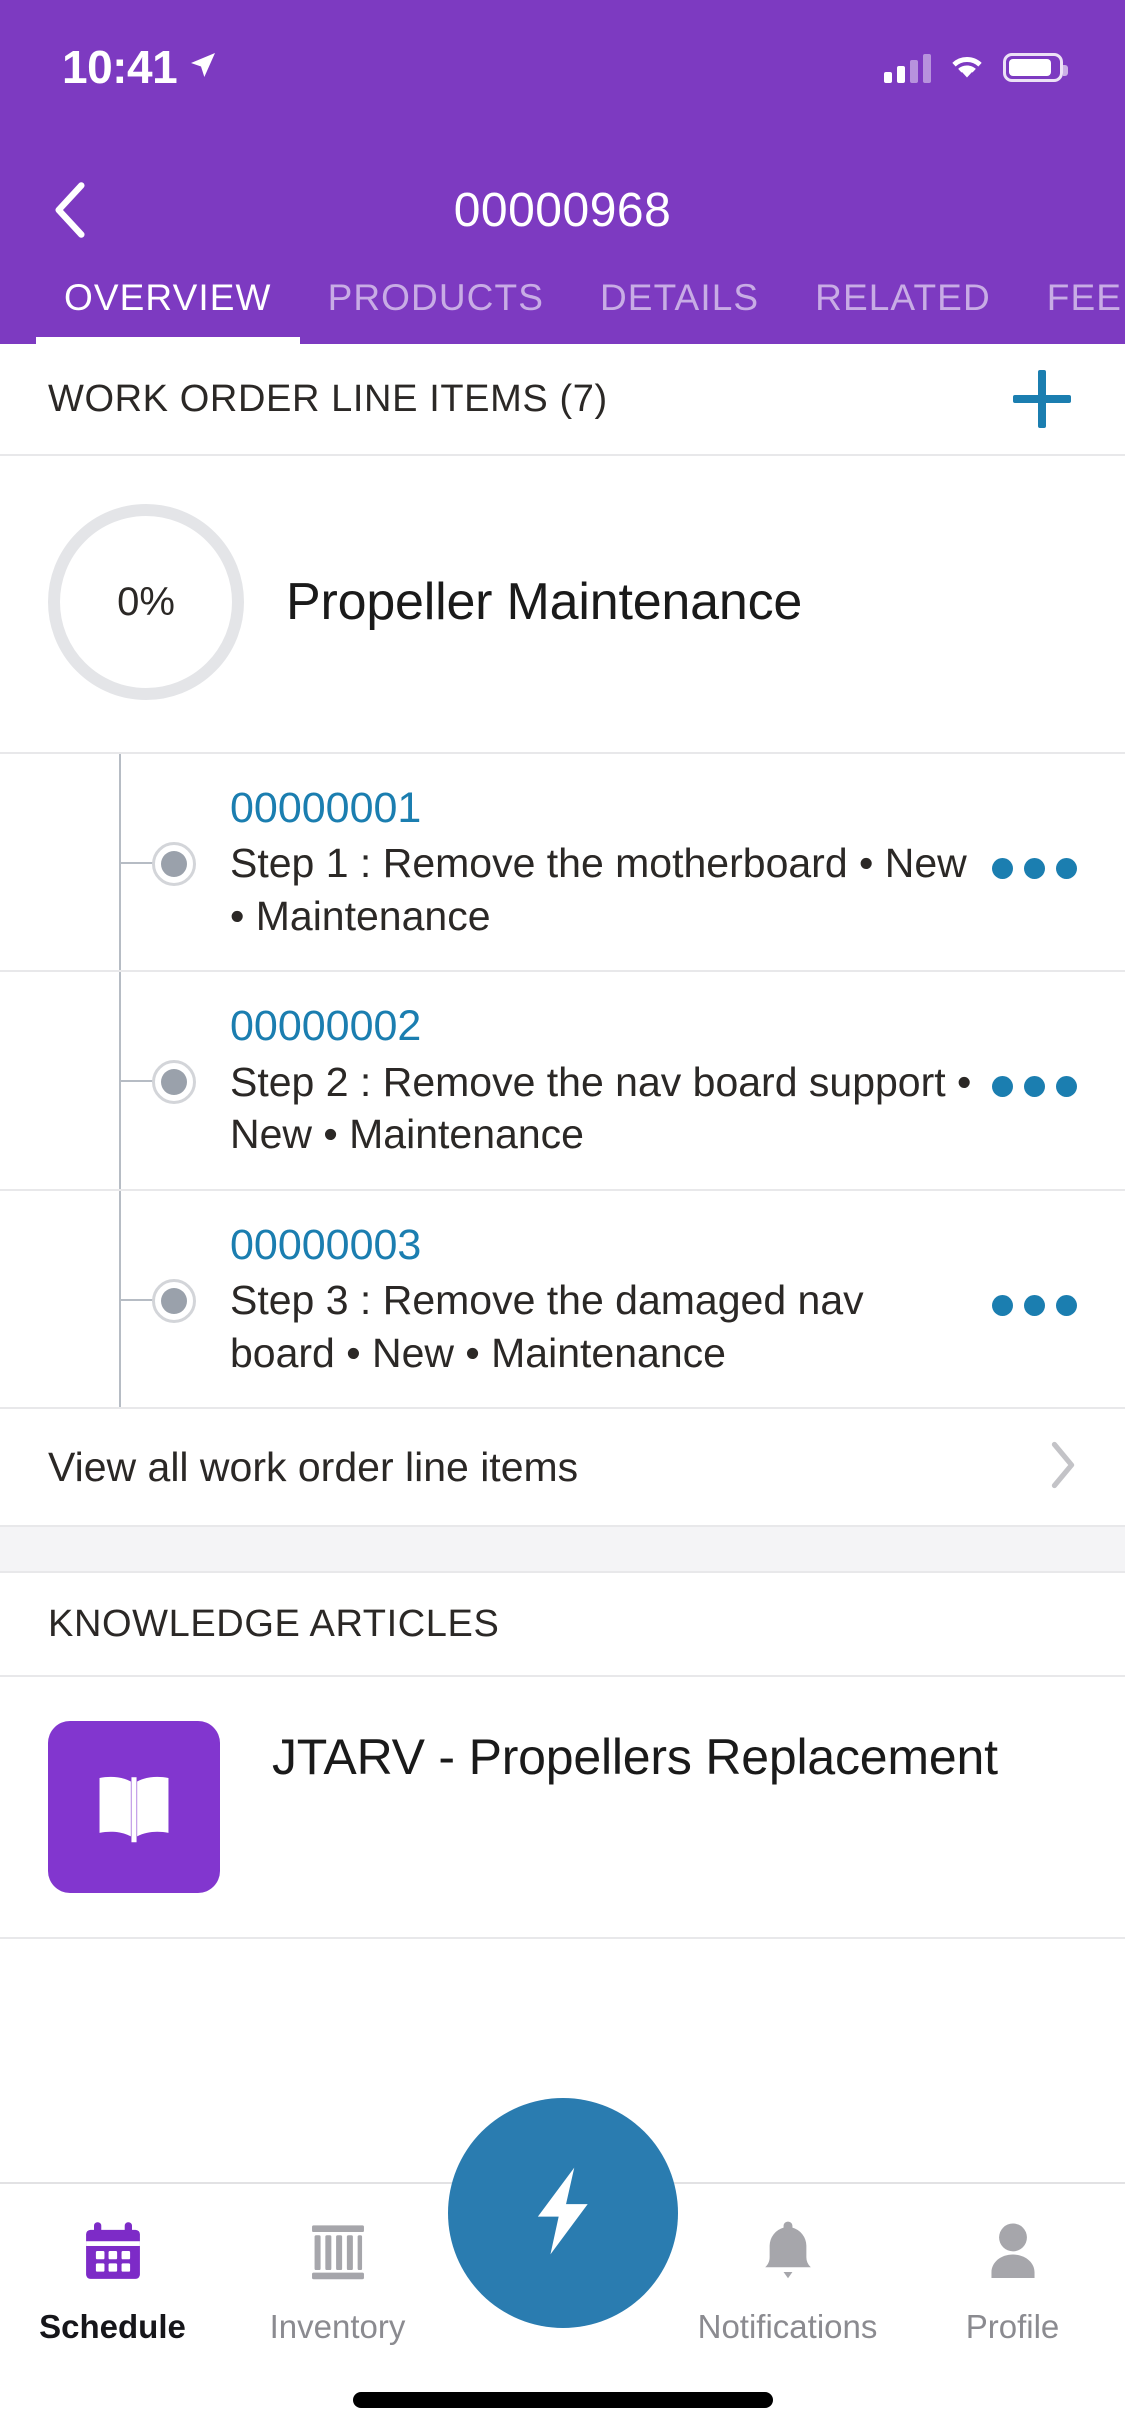 The height and width of the screenshot is (2436, 1125). I want to click on progress-ring: 0%, so click(146, 602).